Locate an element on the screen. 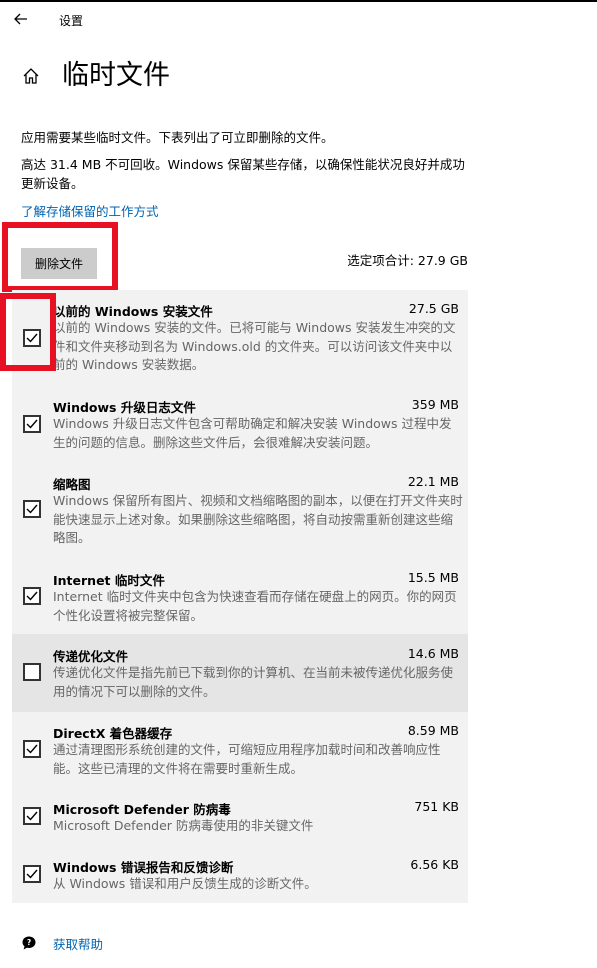 This screenshot has width=597, height=968. item-name: Windows 错误报告和反馈诊断 is located at coordinates (143, 867).